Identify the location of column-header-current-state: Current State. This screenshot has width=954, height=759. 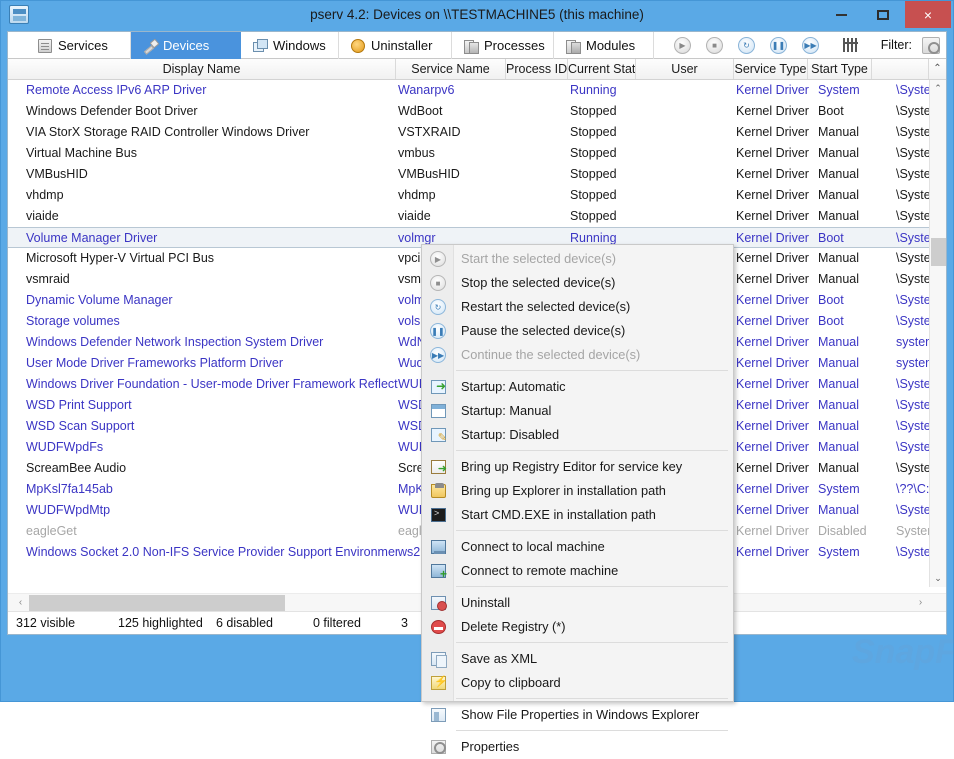
(602, 69).